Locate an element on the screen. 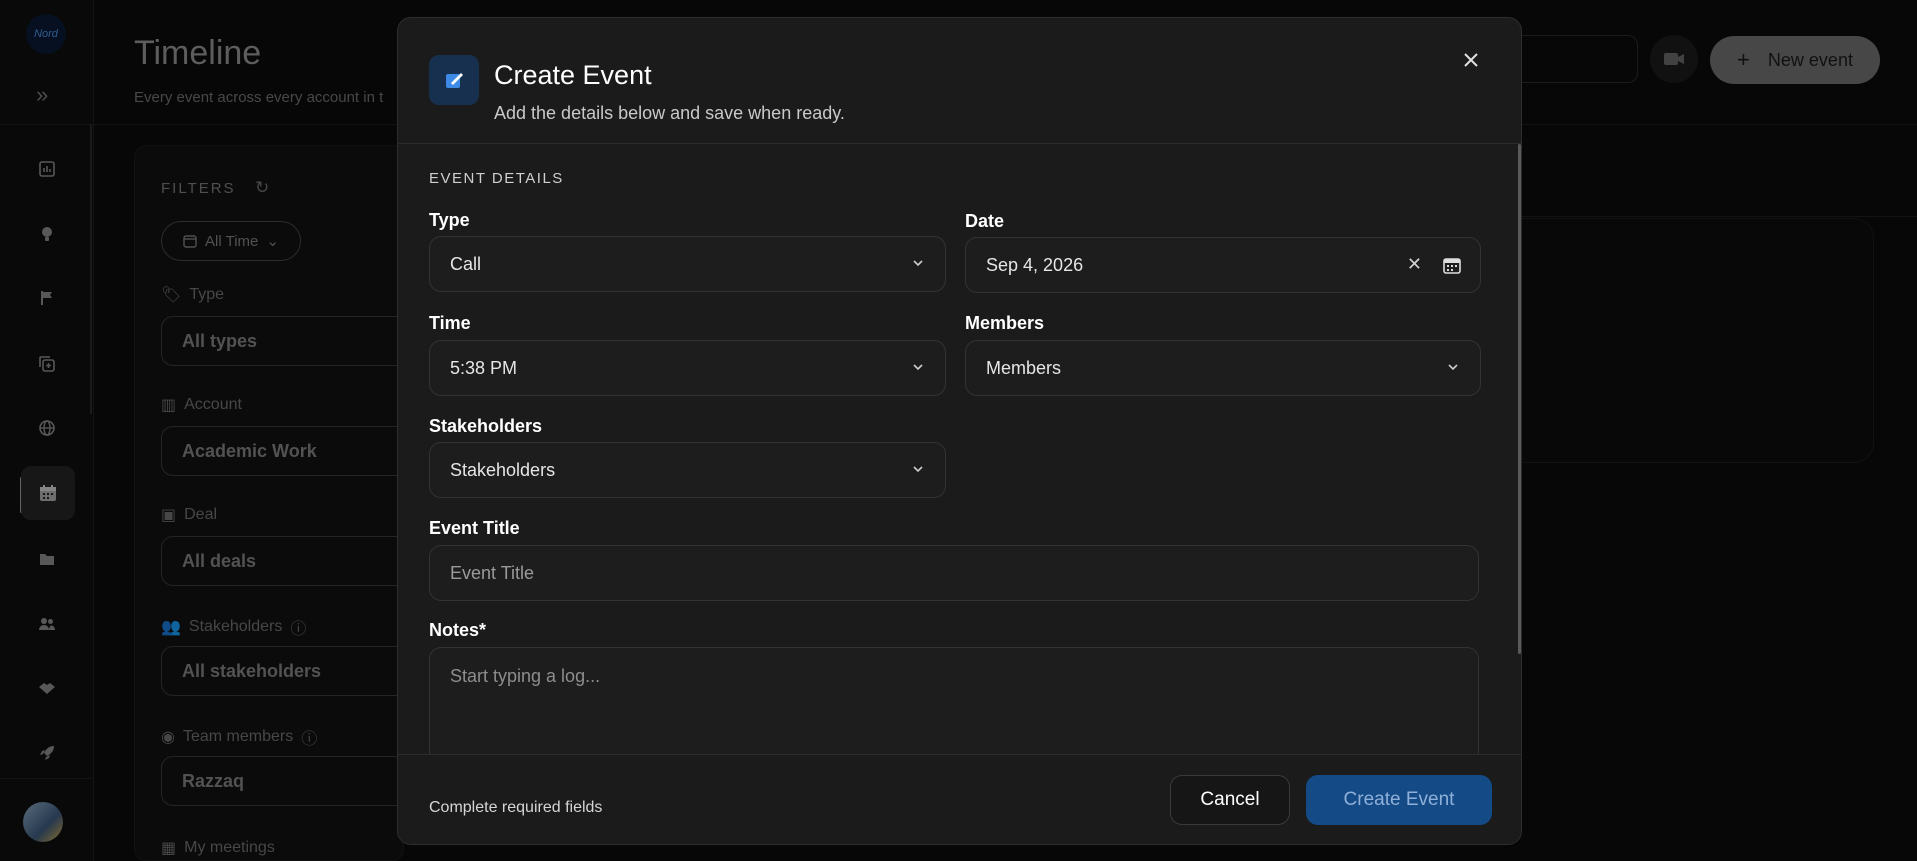 Image resolution: width=1917 pixels, height=861 pixels. members-value: Members is located at coordinates (1024, 367).